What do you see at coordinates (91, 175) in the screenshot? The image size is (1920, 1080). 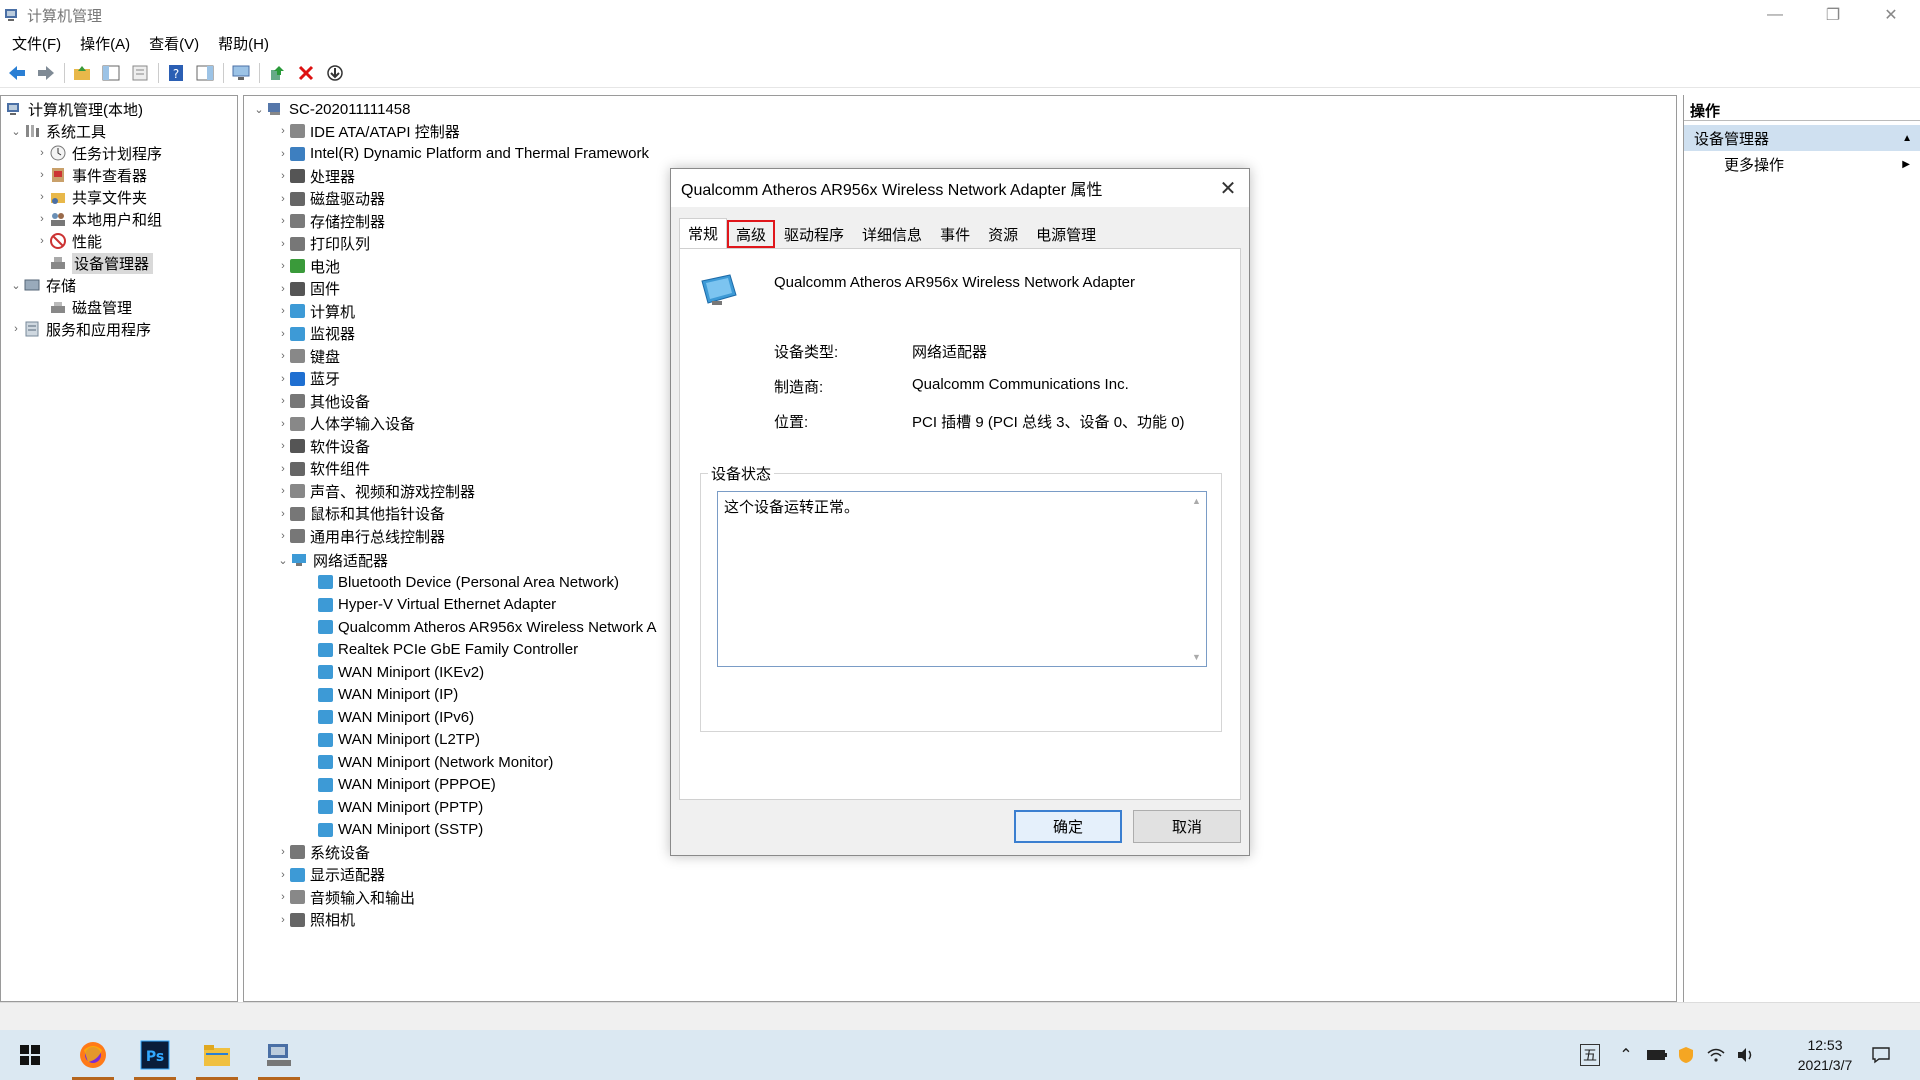 I see `tree-event-viewer: › 事件查看器` at bounding box center [91, 175].